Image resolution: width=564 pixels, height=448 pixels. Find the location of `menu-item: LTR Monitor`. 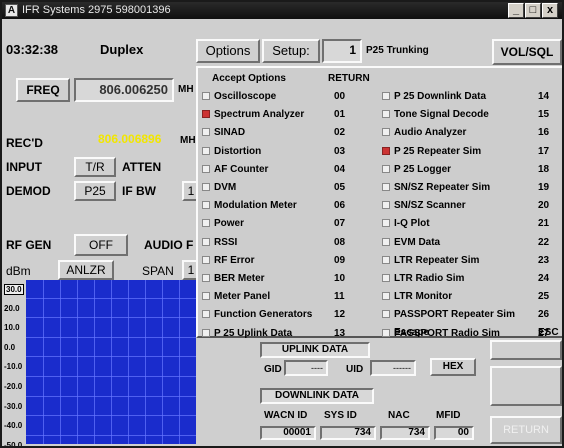

menu-item: LTR Monitor is located at coordinates (417, 296).